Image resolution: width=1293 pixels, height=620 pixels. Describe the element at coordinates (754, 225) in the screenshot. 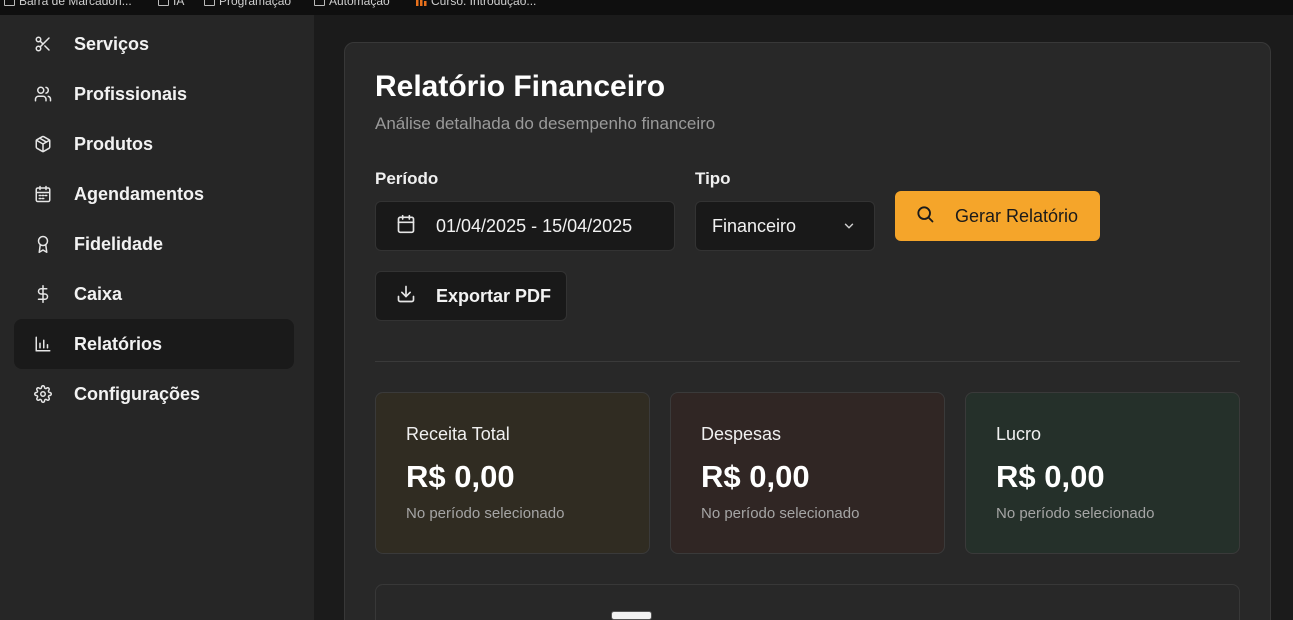

I see `type-value: Financeiro` at that location.